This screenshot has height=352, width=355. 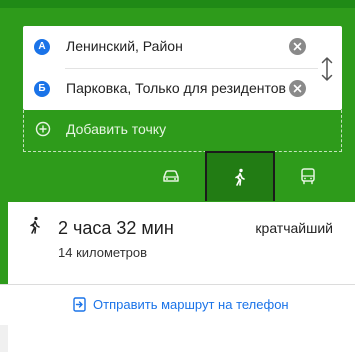 I want to click on car-icon, so click(x=171, y=176).